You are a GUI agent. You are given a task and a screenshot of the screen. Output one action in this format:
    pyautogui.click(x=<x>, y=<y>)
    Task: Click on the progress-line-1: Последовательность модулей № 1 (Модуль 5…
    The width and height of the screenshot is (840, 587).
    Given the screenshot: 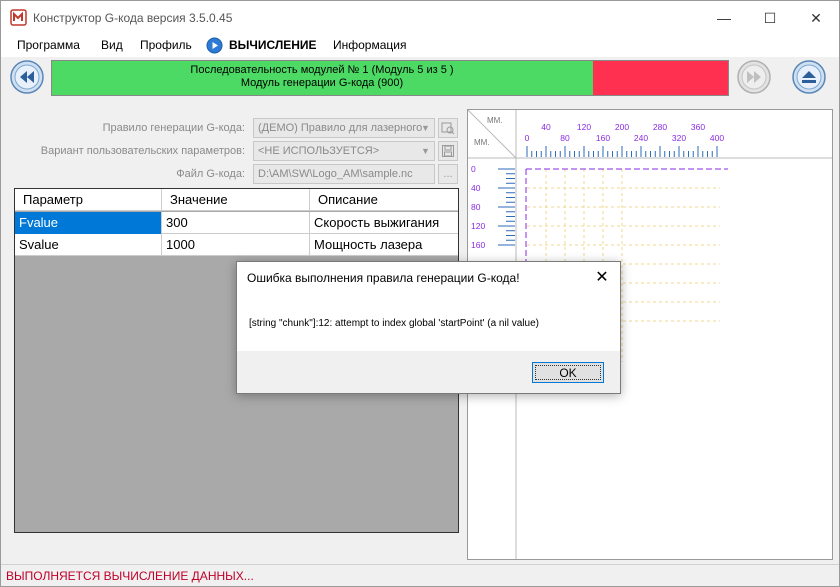 What is the action you would take?
    pyautogui.click(x=322, y=70)
    